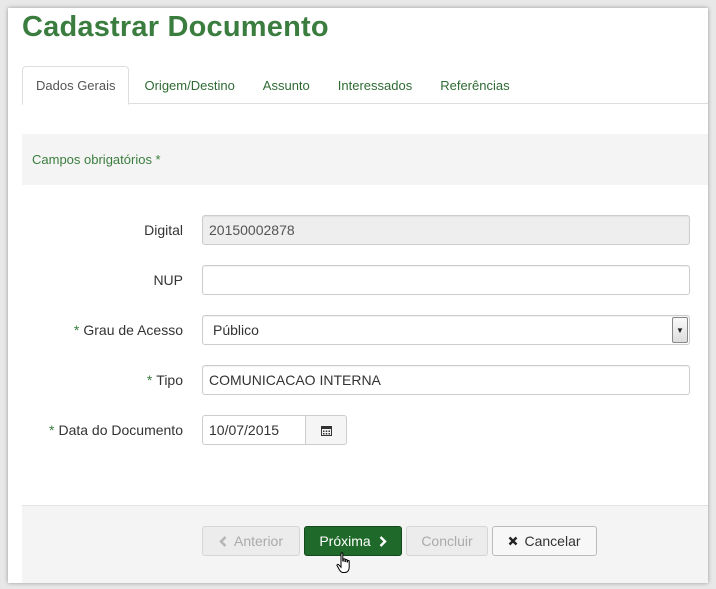  Describe the element at coordinates (383, 541) in the screenshot. I see `chevron-right-icon` at that location.